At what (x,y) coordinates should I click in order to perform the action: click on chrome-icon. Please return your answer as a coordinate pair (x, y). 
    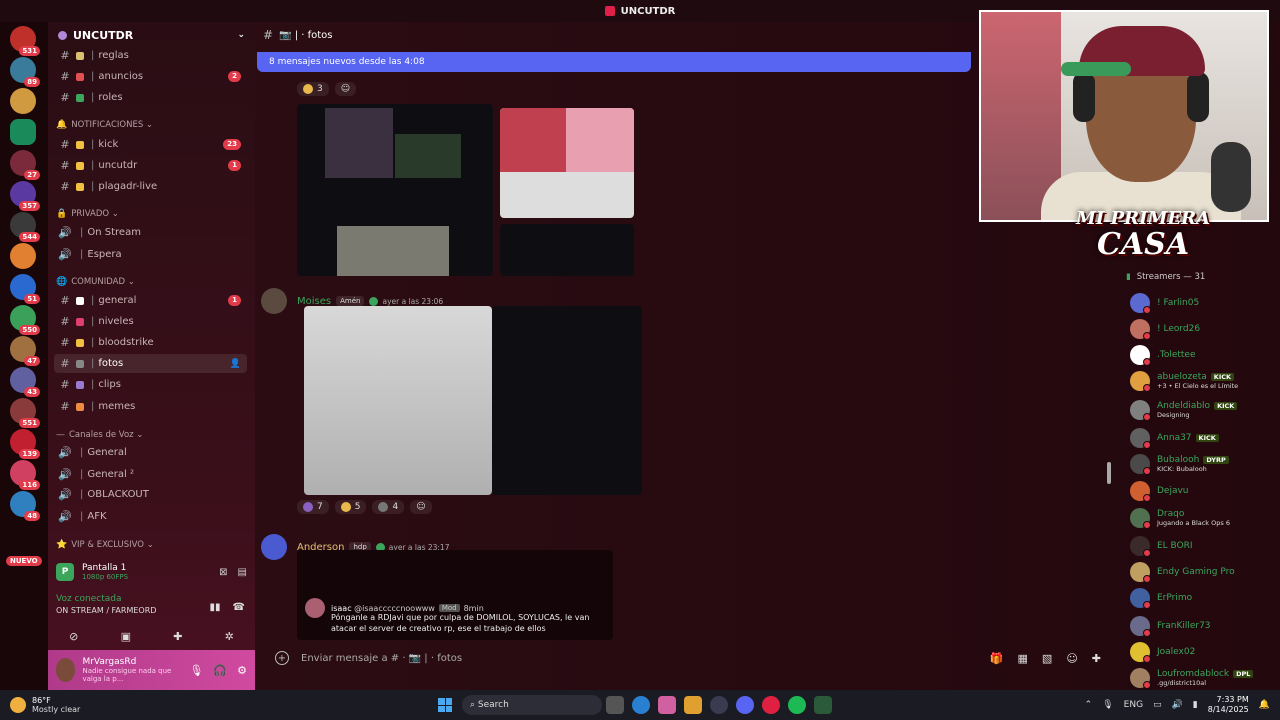
    Looking at the image, I should click on (719, 705).